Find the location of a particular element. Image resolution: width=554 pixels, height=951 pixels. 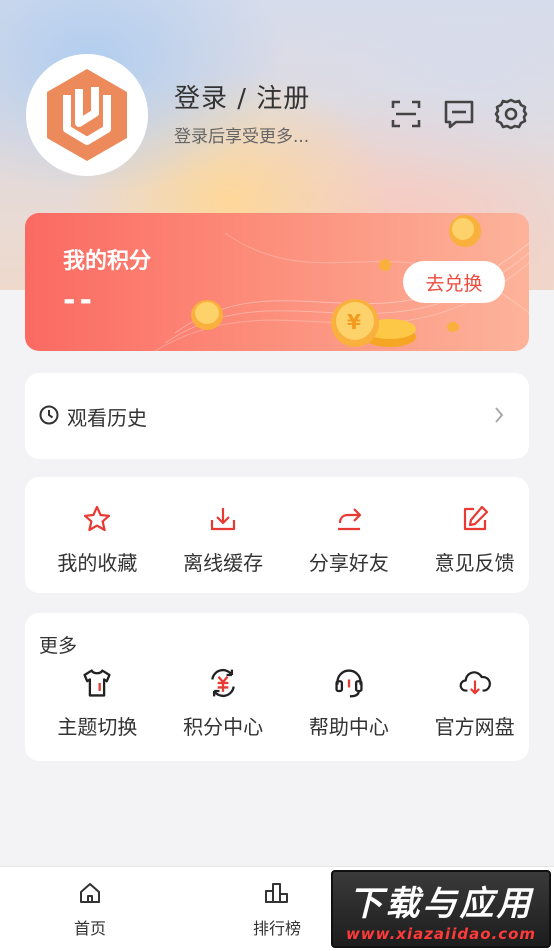

tab-home: 首页 is located at coordinates (90, 910).